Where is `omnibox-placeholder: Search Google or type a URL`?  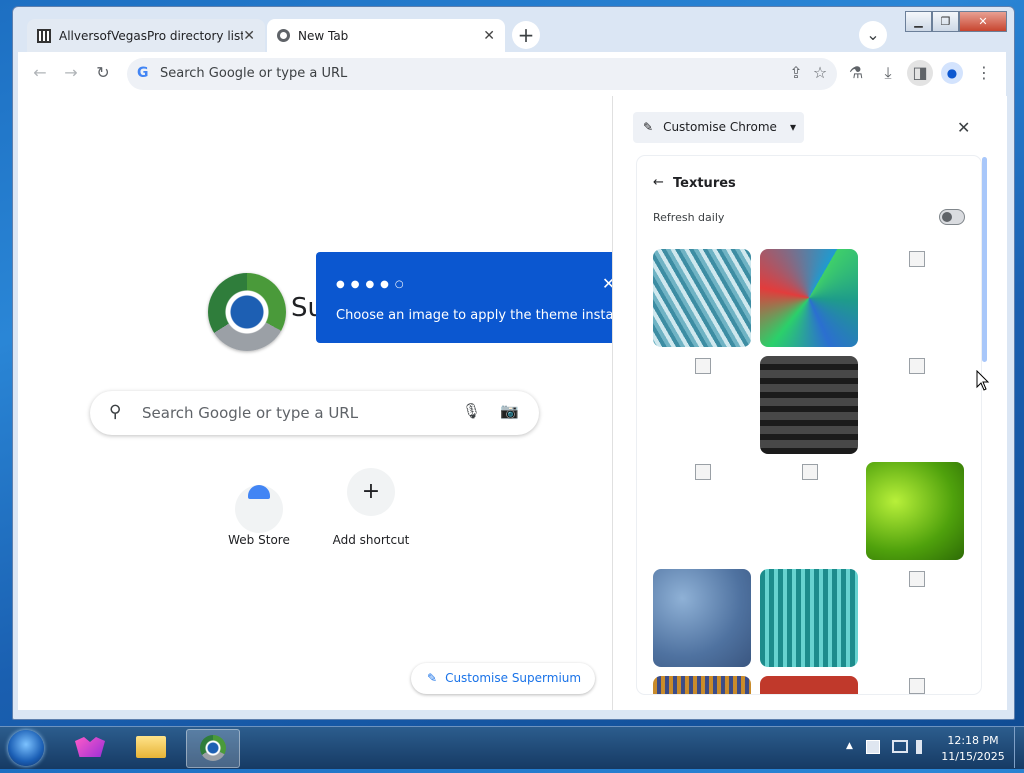 omnibox-placeholder: Search Google or type a URL is located at coordinates (254, 73).